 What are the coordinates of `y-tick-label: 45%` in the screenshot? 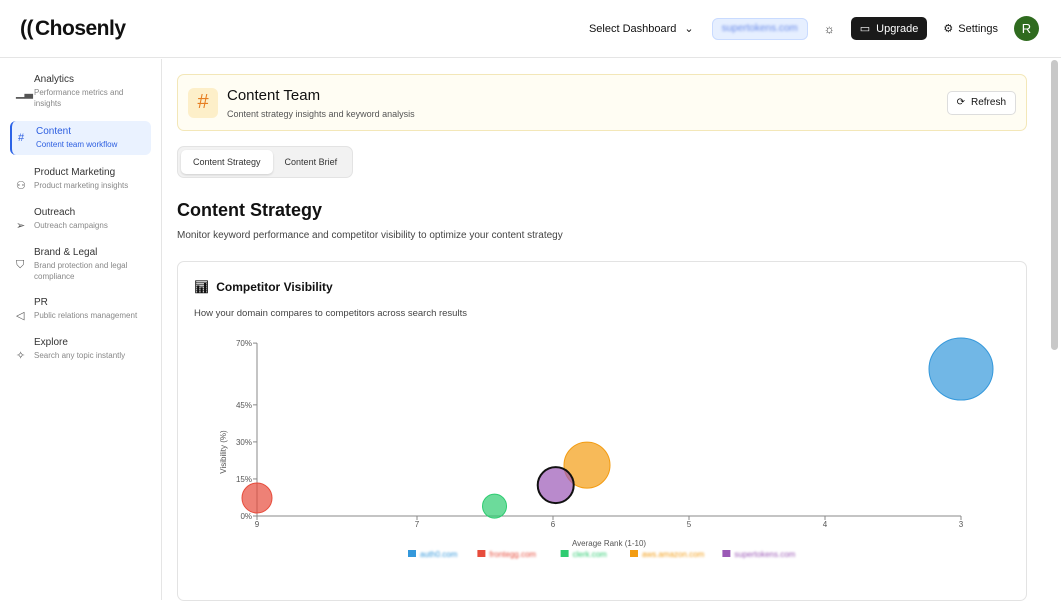 It's located at (244, 405).